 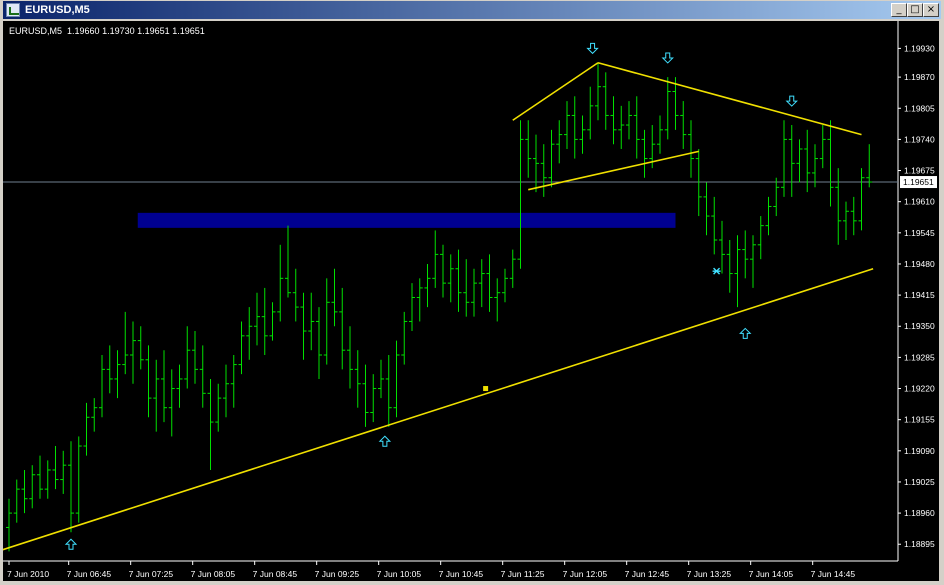 I want to click on time-tick-label: 7 Jun 08:45, so click(x=275, y=574).